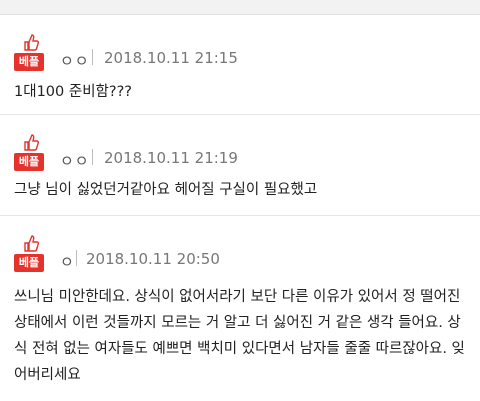 The height and width of the screenshot is (401, 480). Describe the element at coordinates (153, 259) in the screenshot. I see `comment-date: 2018.10.11 20:50` at that location.